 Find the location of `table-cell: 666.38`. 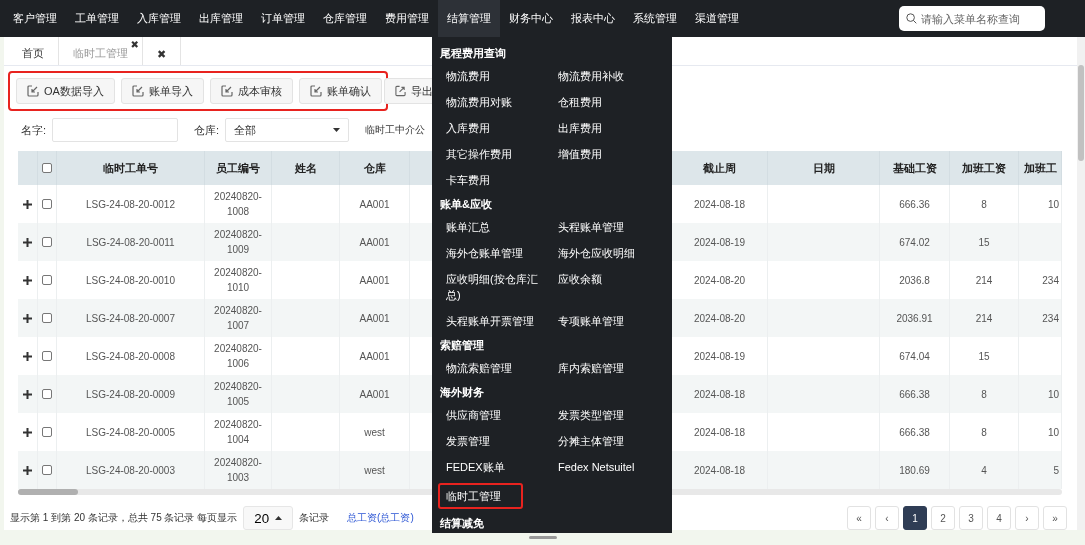

table-cell: 666.38 is located at coordinates (914, 394).